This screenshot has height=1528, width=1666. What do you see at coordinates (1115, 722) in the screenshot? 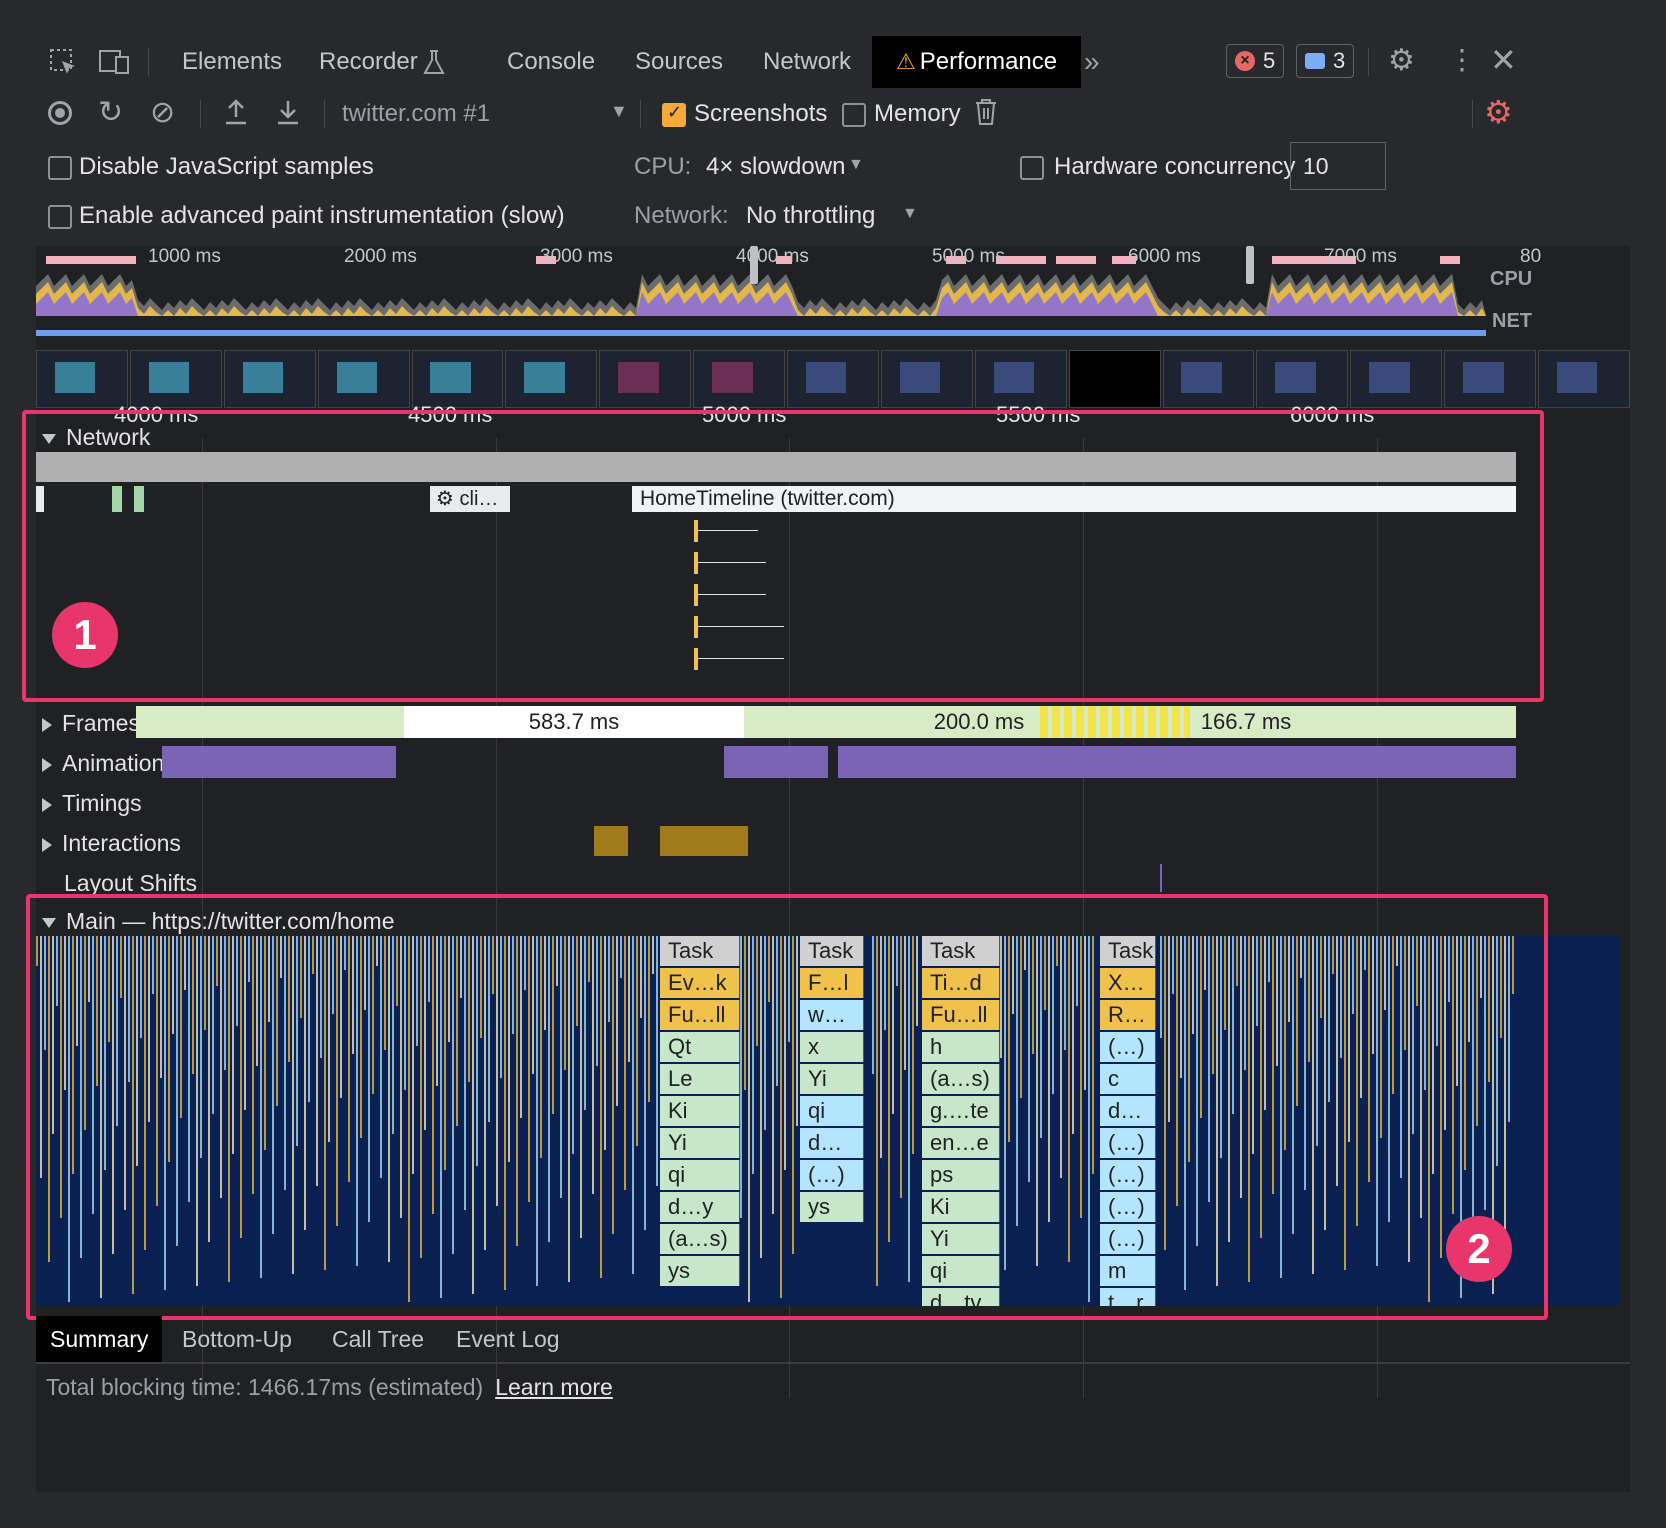
I see `frame-partial-group` at bounding box center [1115, 722].